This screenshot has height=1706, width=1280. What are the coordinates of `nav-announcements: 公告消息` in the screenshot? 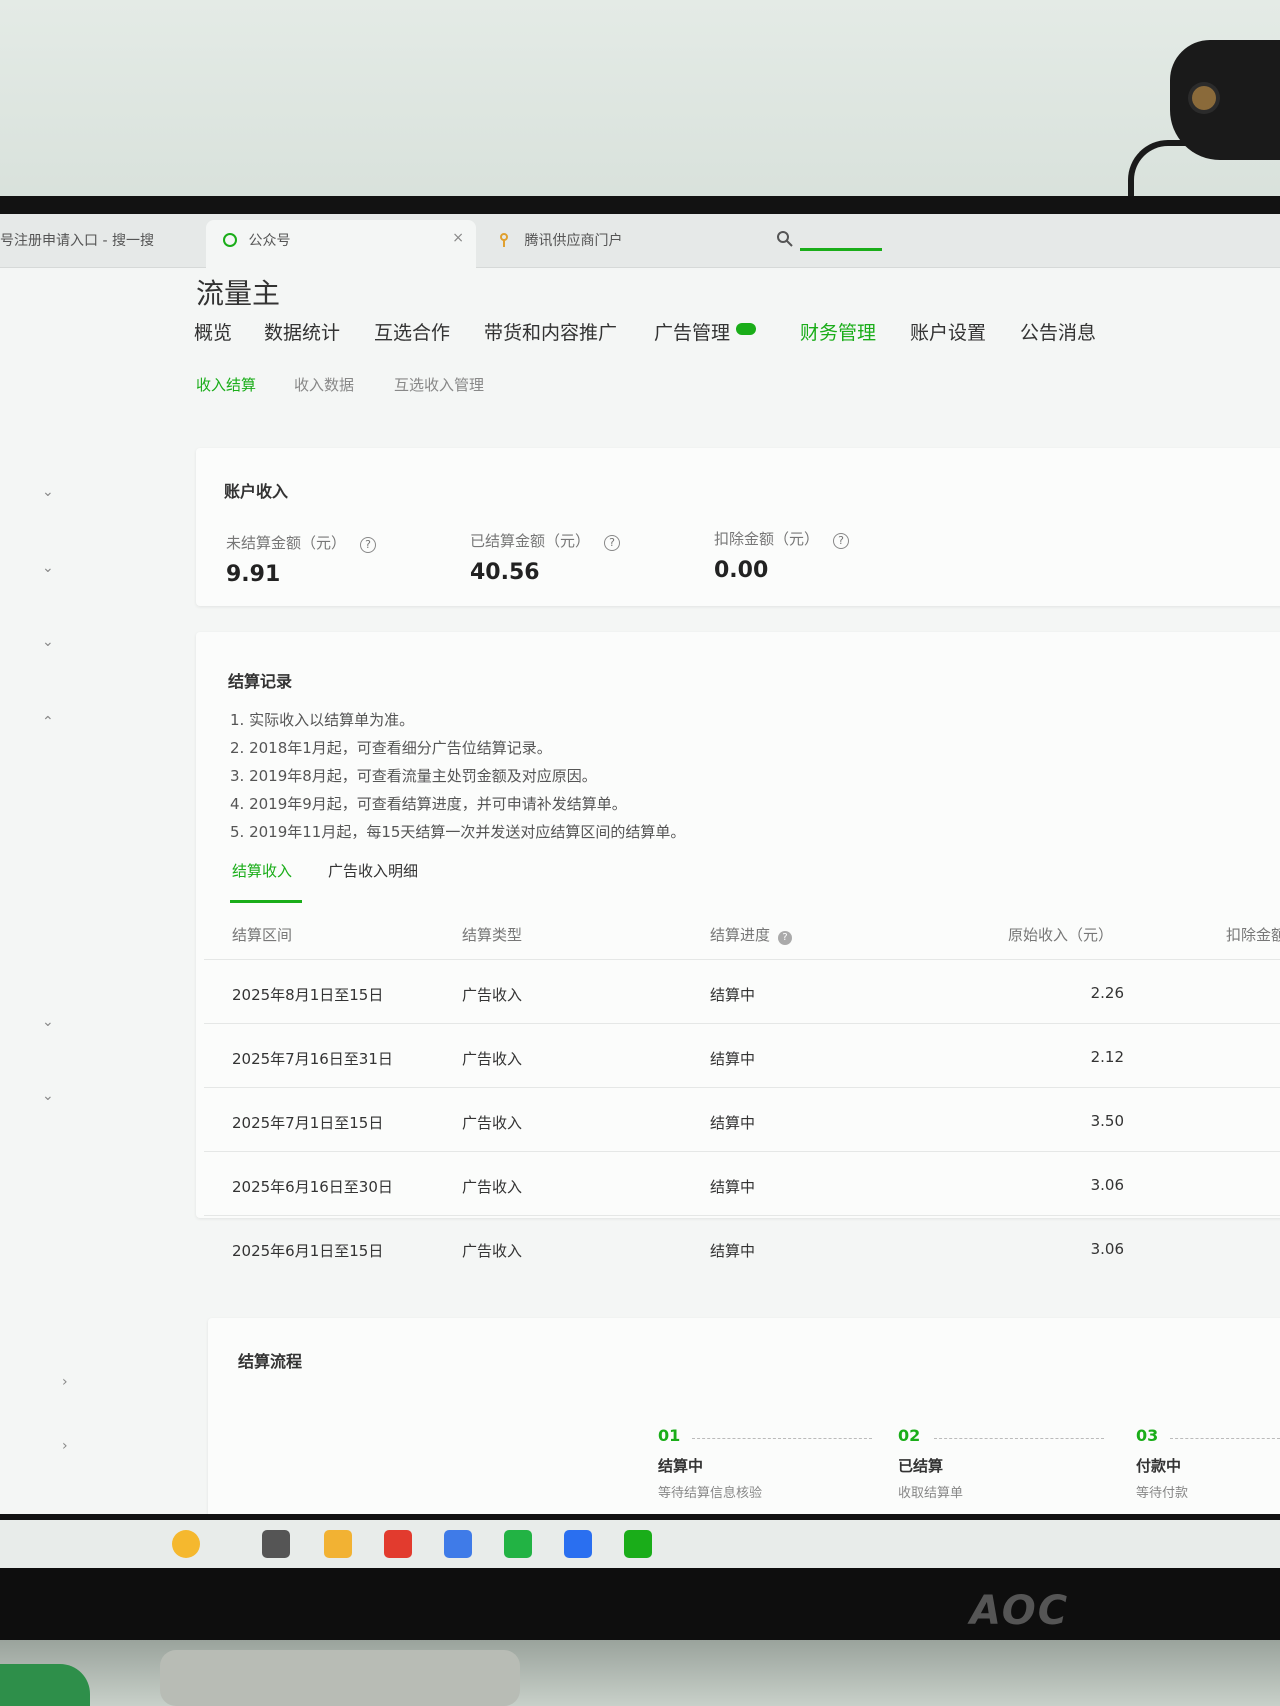 It's located at (1058, 331).